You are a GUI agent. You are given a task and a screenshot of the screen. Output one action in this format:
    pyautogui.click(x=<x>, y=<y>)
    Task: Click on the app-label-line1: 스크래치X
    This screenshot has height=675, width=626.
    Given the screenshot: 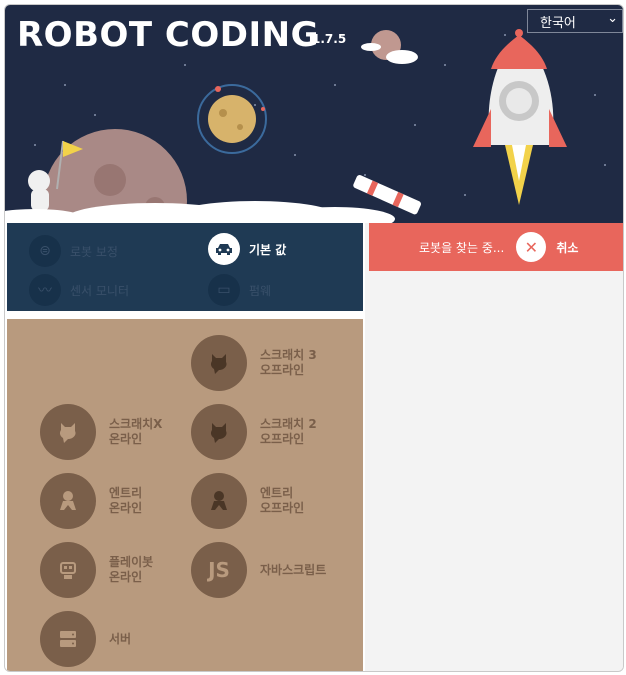 What is the action you would take?
    pyautogui.click(x=136, y=424)
    